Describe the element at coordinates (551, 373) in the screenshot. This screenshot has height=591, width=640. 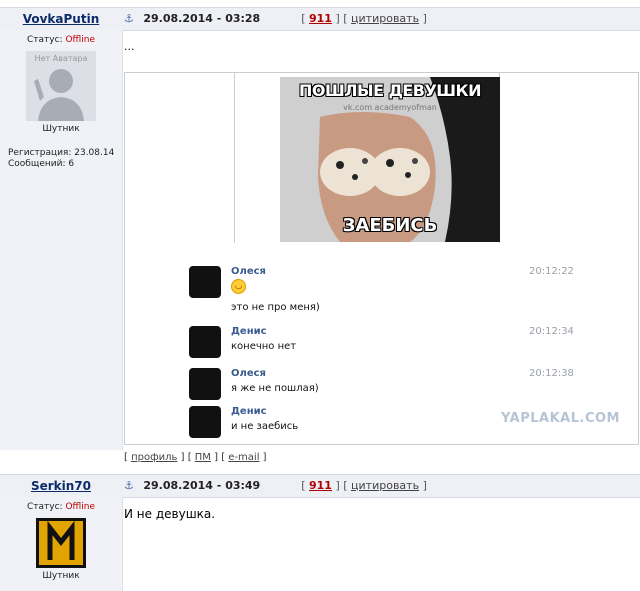
I see `chat-time: 20:12:38` at that location.